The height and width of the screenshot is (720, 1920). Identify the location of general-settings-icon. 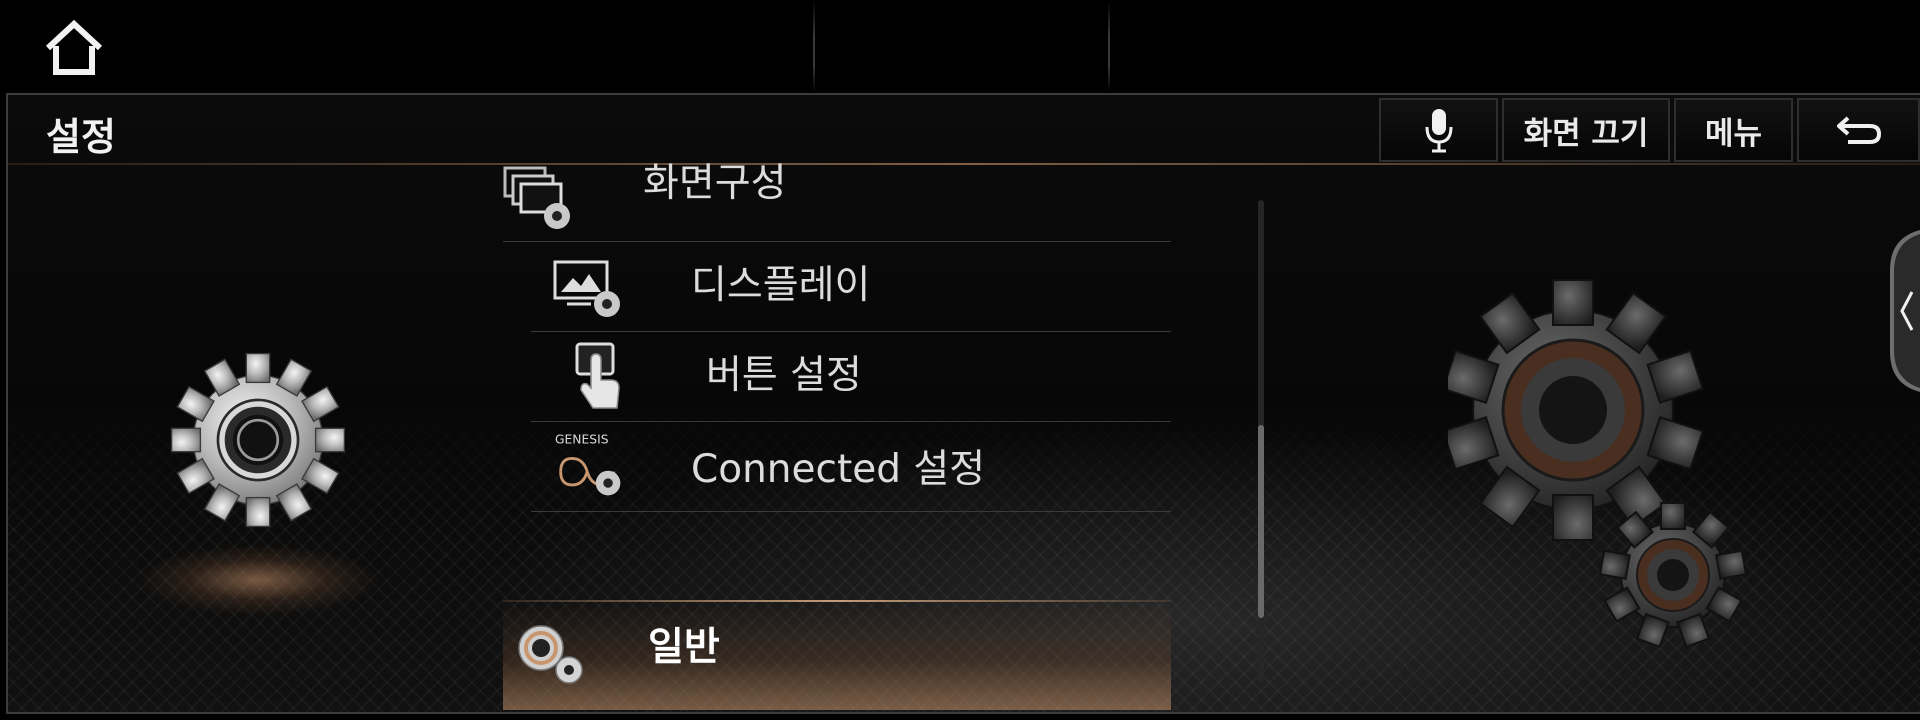
(550, 654).